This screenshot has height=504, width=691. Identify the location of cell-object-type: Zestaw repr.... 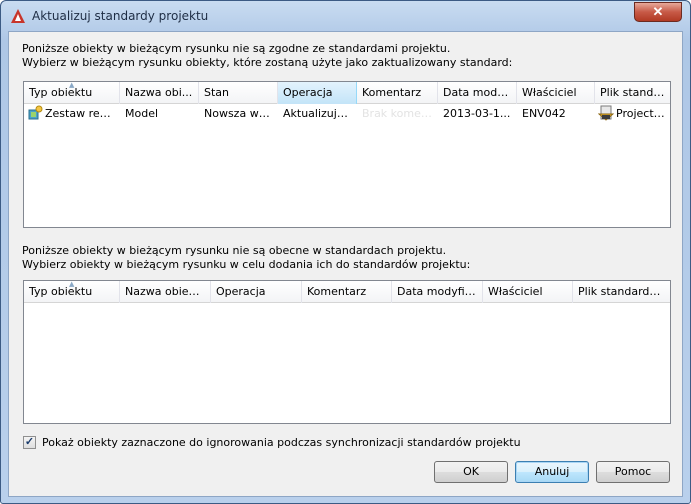
(72, 114).